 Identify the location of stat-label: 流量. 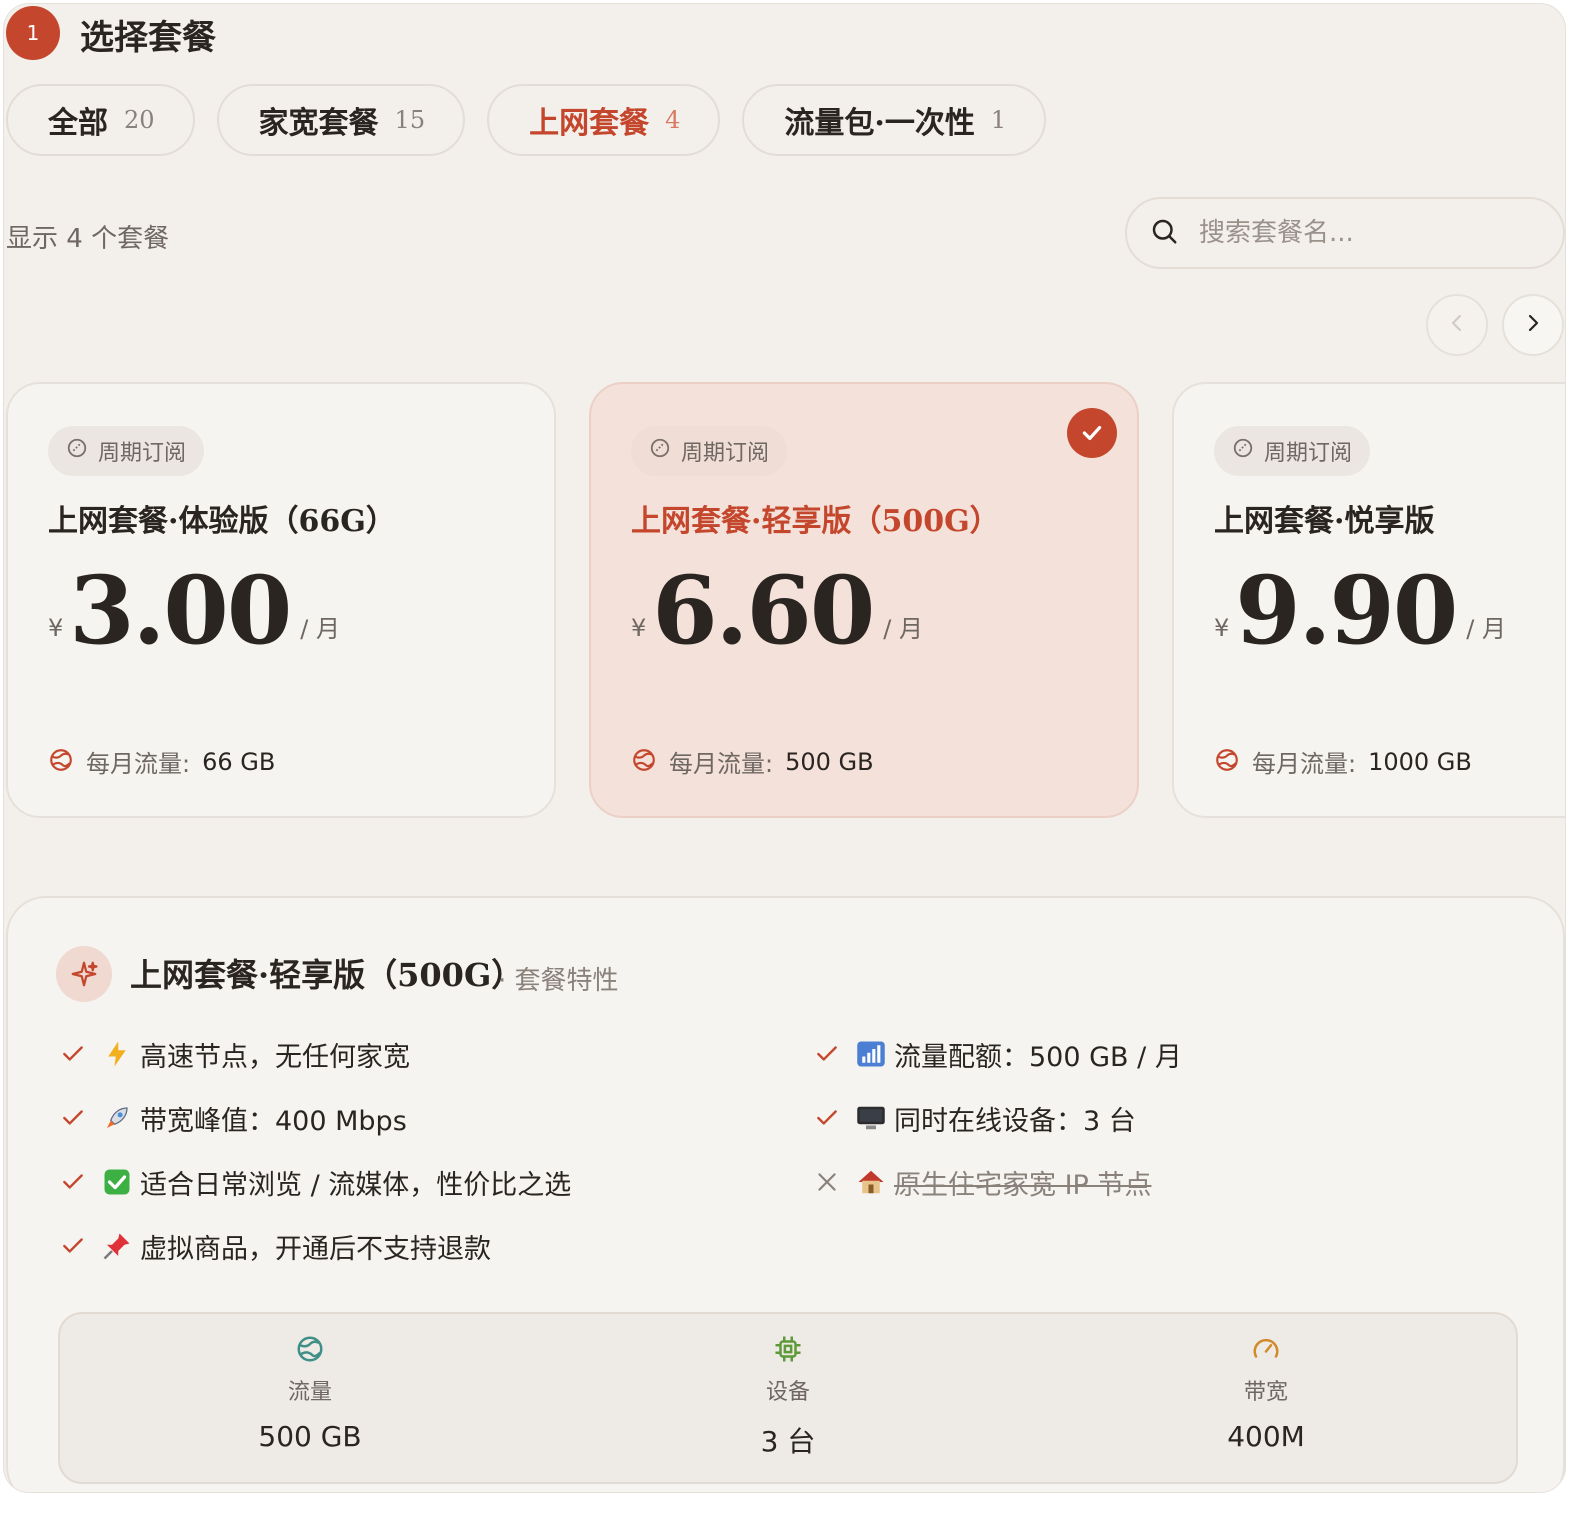
(309, 1392).